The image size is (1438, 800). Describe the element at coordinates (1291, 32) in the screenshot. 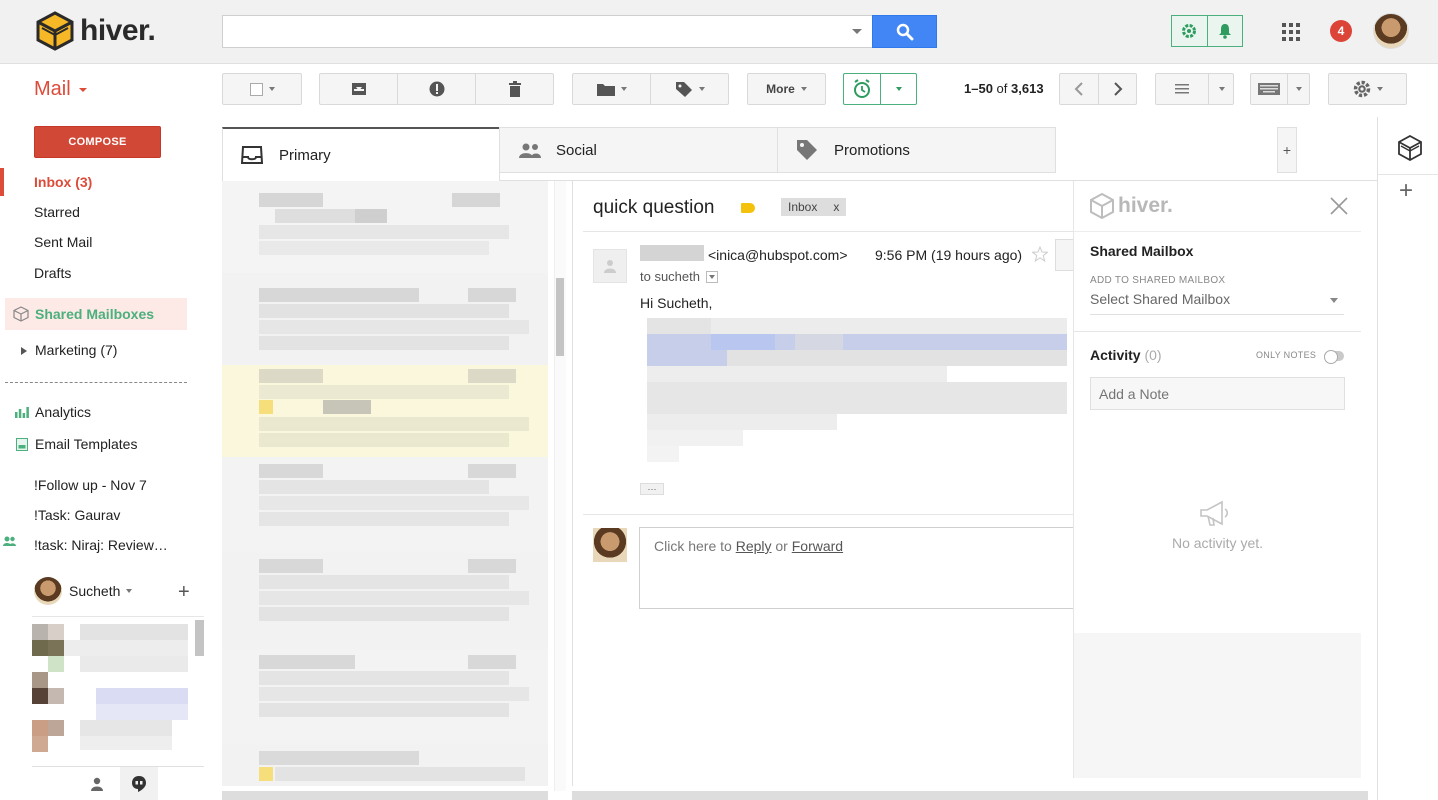

I see `apps-grid-icon` at that location.